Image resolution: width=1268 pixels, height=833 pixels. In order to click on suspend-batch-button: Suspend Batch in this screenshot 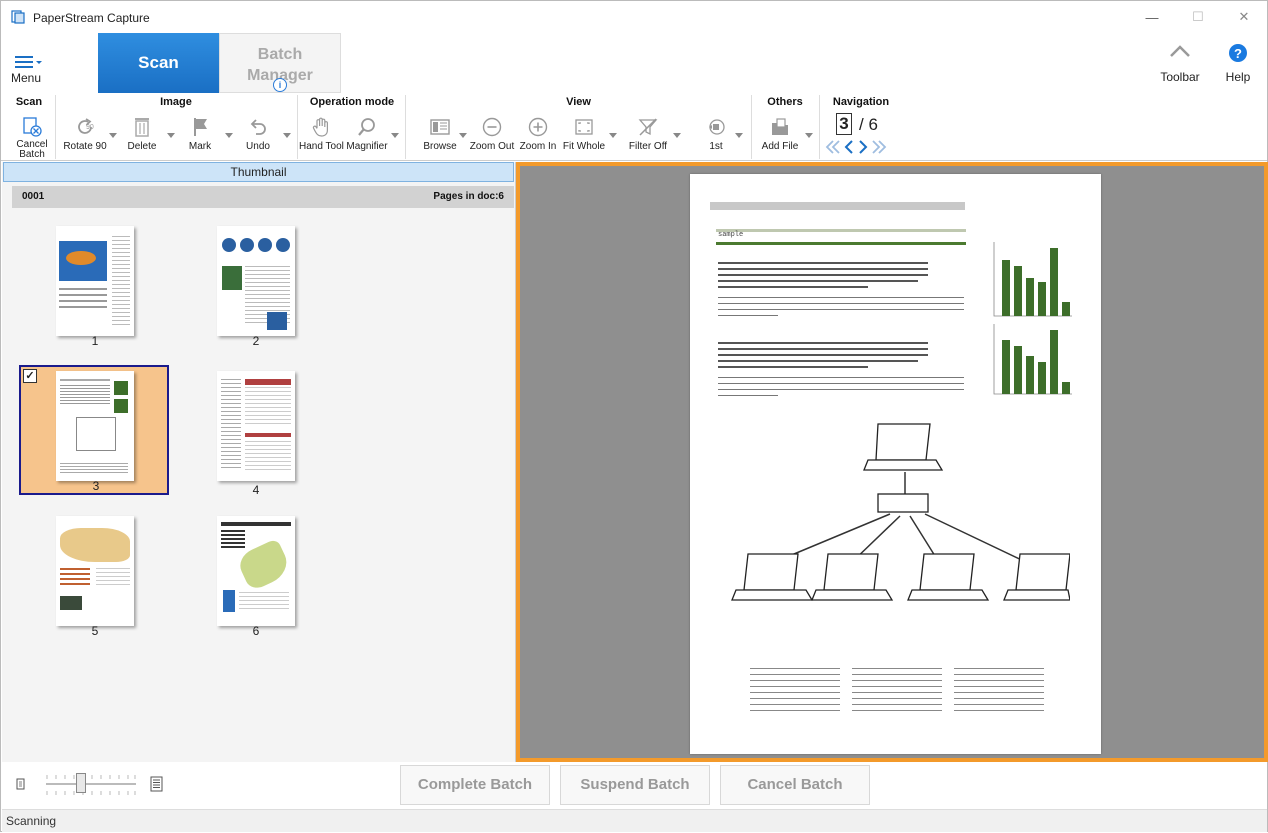, I will do `click(635, 785)`.